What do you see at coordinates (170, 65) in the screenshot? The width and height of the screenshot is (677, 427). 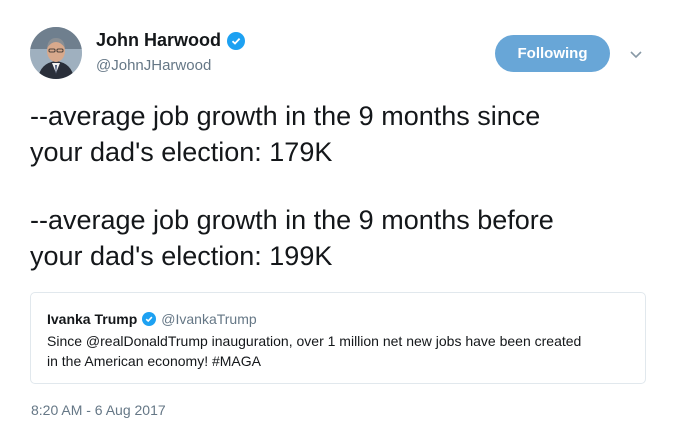 I see `author-handle: @JohnJHarwood` at bounding box center [170, 65].